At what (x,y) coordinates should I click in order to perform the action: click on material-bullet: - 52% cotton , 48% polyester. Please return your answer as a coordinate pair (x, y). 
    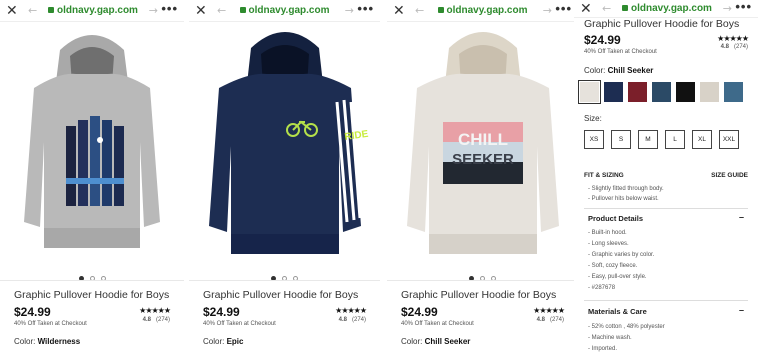
    Looking at the image, I should click on (626, 327).